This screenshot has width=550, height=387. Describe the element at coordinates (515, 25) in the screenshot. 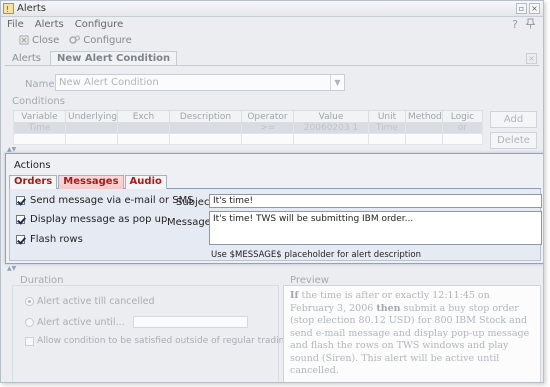

I see `help-icon: ?` at that location.